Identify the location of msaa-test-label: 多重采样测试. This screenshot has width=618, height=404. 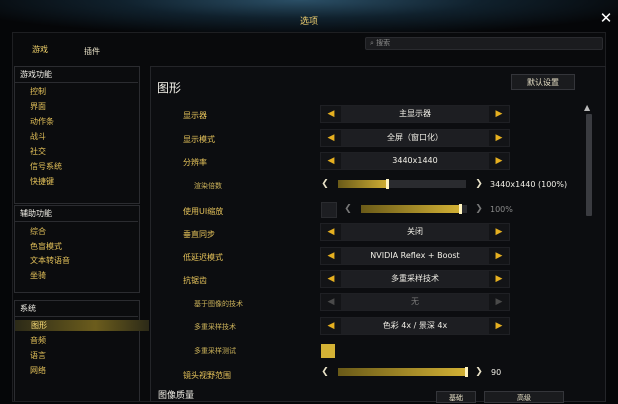
(215, 351).